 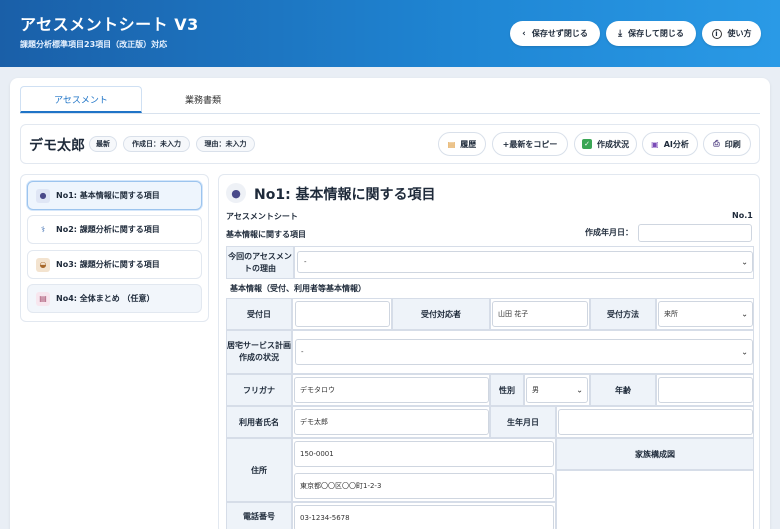 What do you see at coordinates (530, 144) in the screenshot?
I see `copy-latest-button: +最新をコピー` at bounding box center [530, 144].